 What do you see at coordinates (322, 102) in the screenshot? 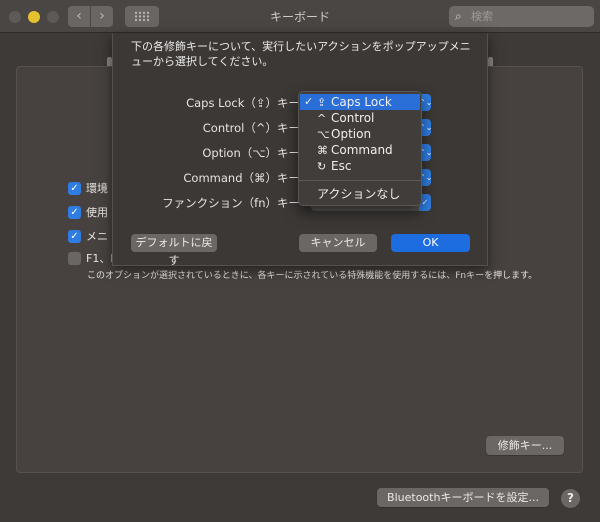
I see `caps-lock-icon: ⇪` at bounding box center [322, 102].